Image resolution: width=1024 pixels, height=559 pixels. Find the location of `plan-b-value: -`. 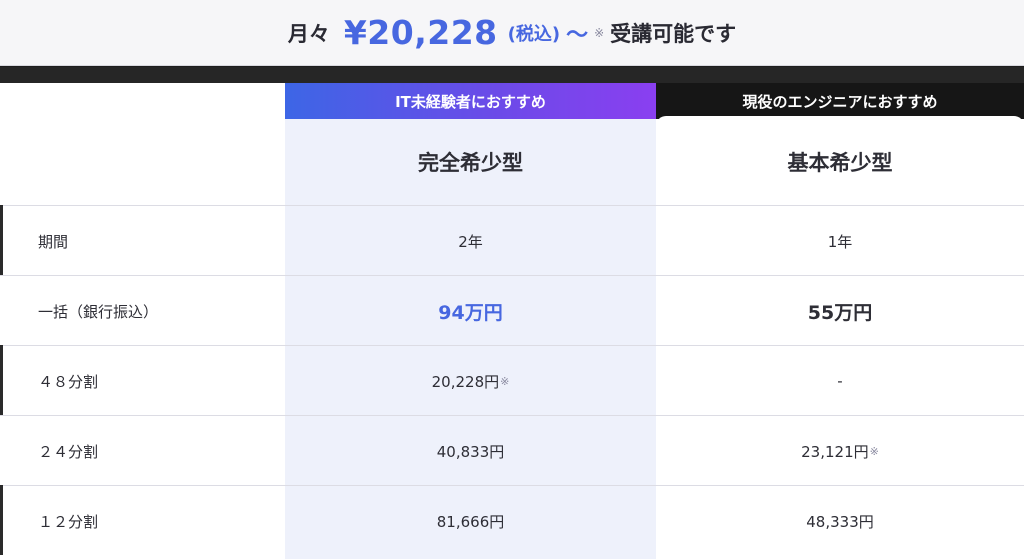

plan-b-value: - is located at coordinates (840, 381).